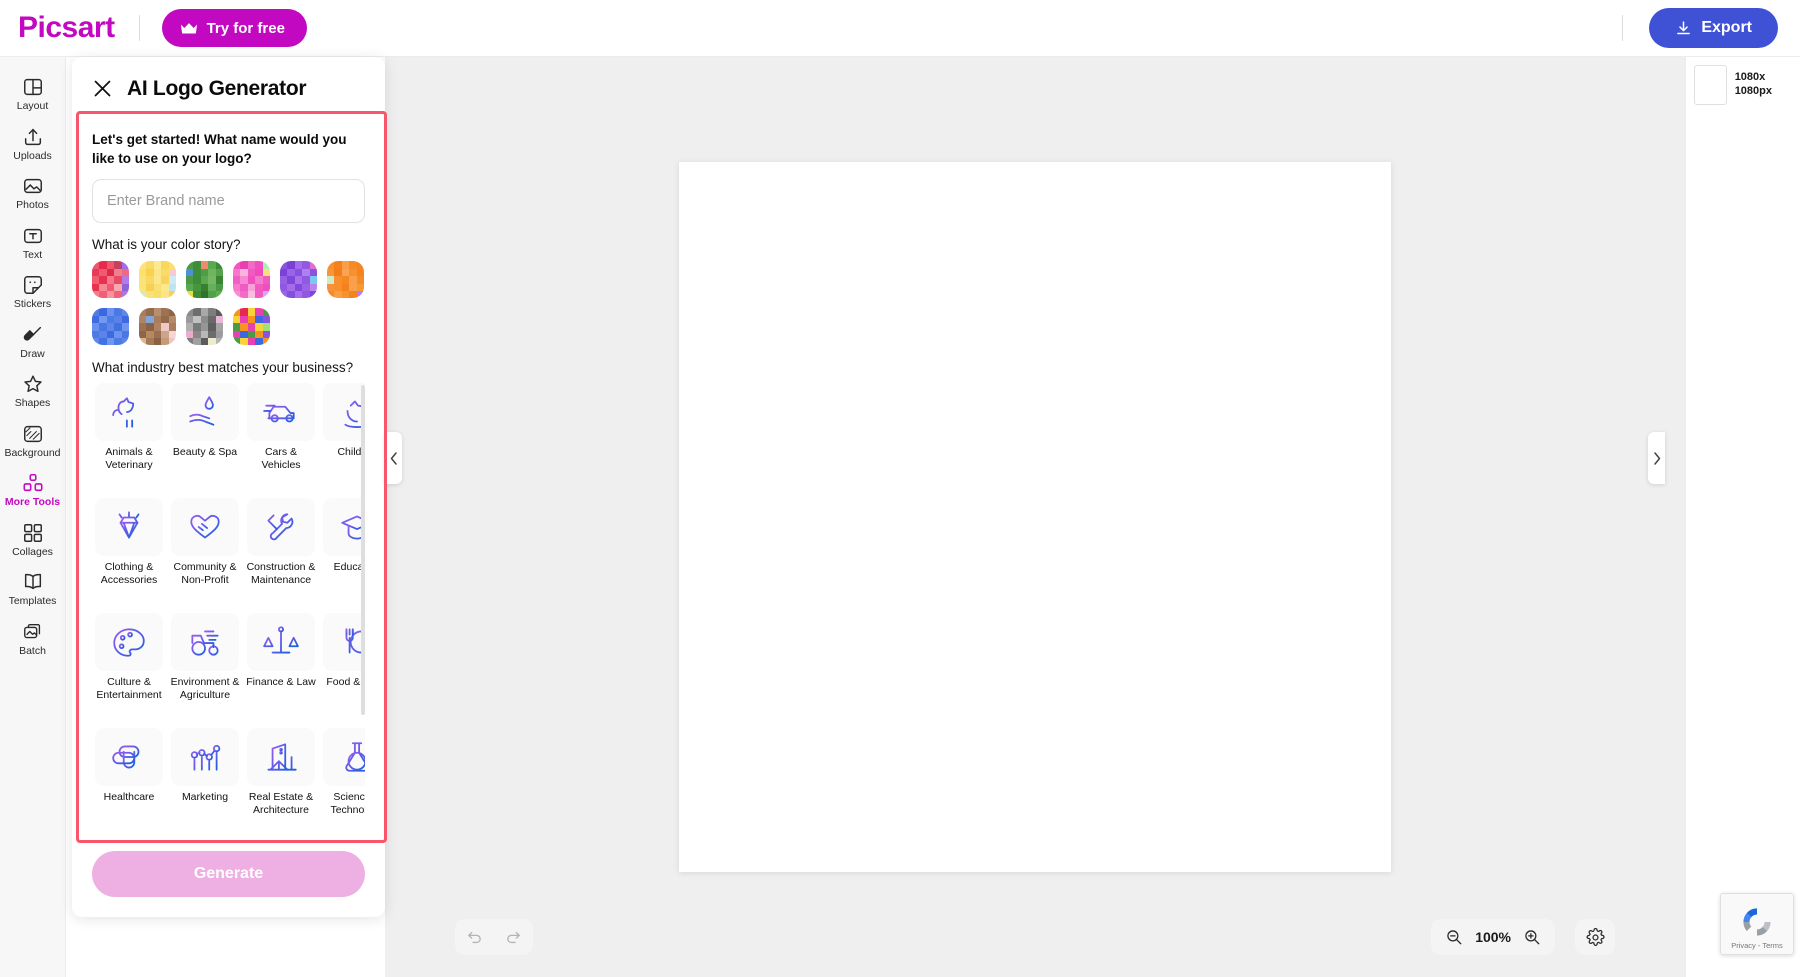 The height and width of the screenshot is (977, 1800). What do you see at coordinates (1743, 85) in the screenshot?
I see `page-item: 1080x 1080px` at bounding box center [1743, 85].